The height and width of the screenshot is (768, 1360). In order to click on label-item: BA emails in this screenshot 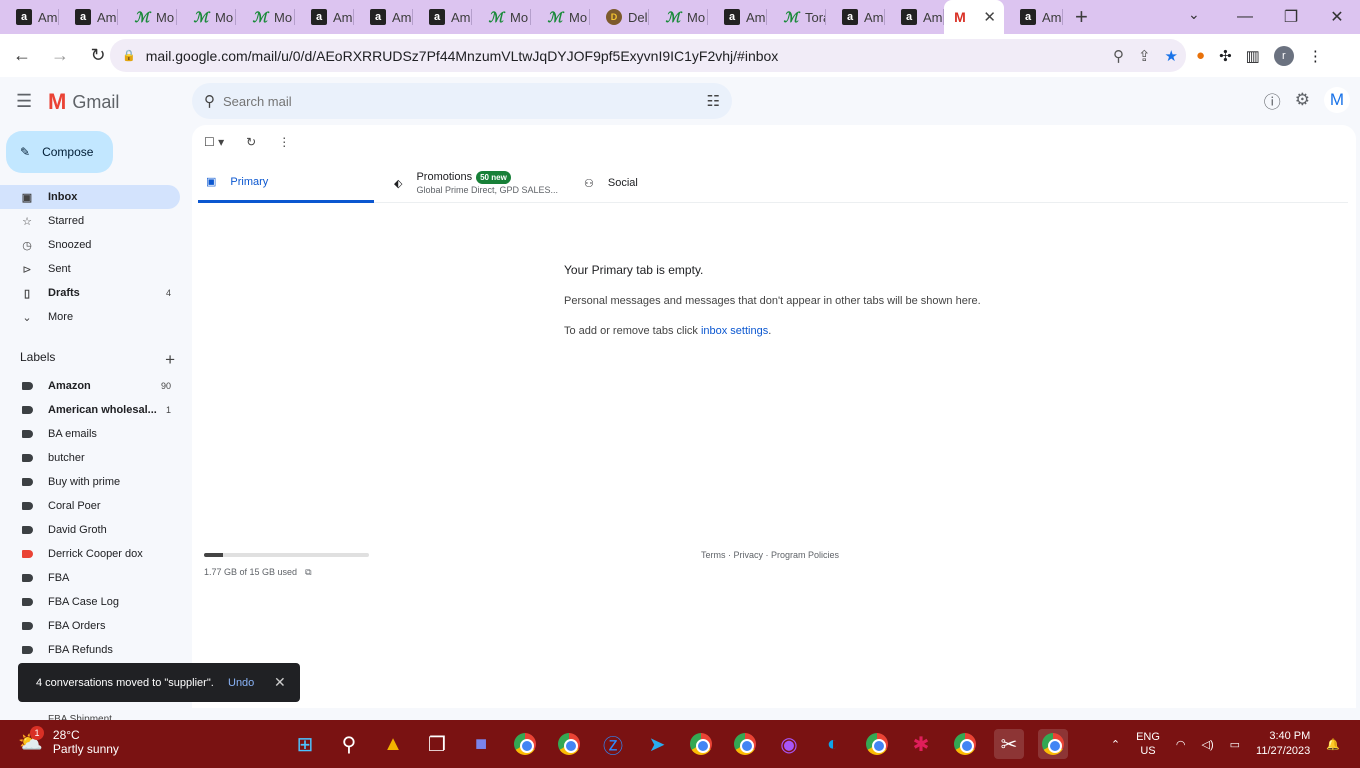, I will do `click(90, 434)`.